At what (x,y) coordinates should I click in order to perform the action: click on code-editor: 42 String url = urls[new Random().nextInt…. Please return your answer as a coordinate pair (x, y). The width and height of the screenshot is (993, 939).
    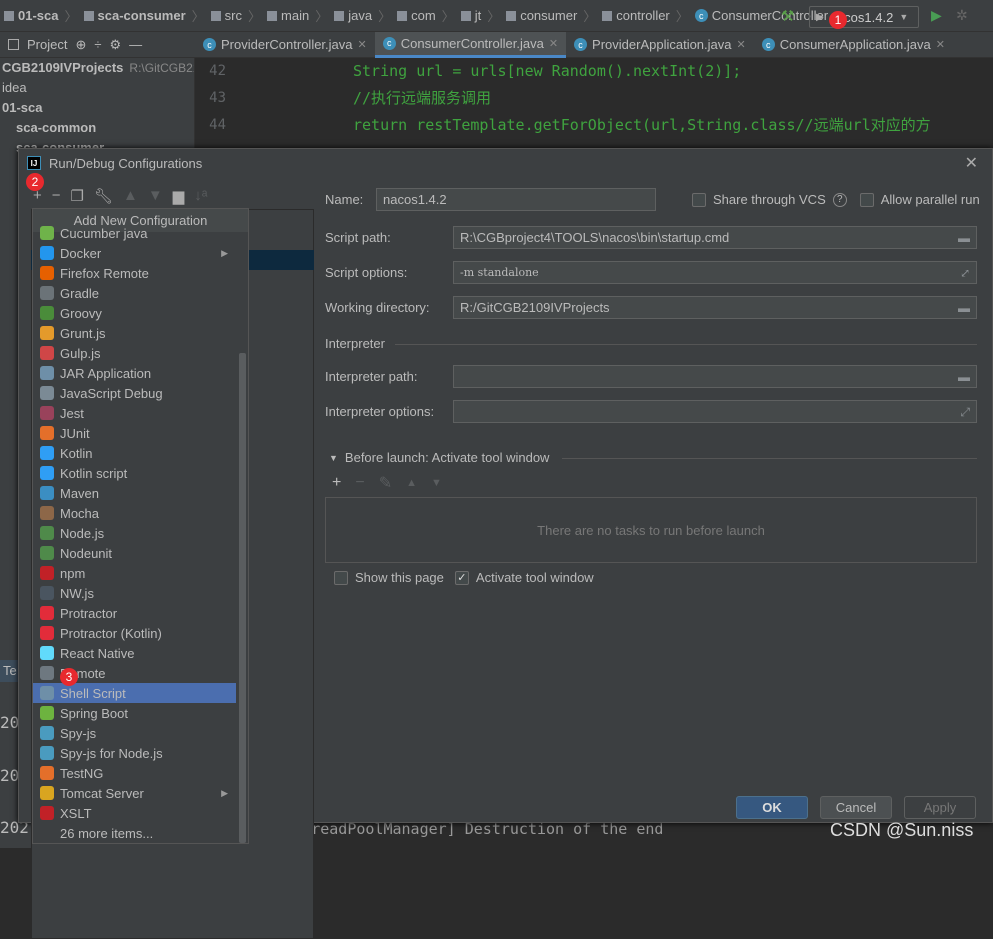
    Looking at the image, I should click on (594, 108).